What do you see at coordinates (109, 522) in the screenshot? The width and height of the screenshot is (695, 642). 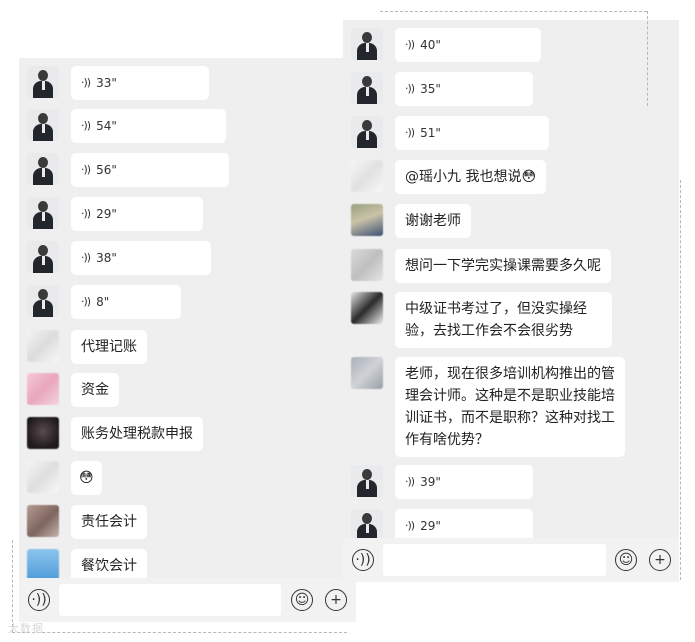 I see `text-bubble: 责任会计` at bounding box center [109, 522].